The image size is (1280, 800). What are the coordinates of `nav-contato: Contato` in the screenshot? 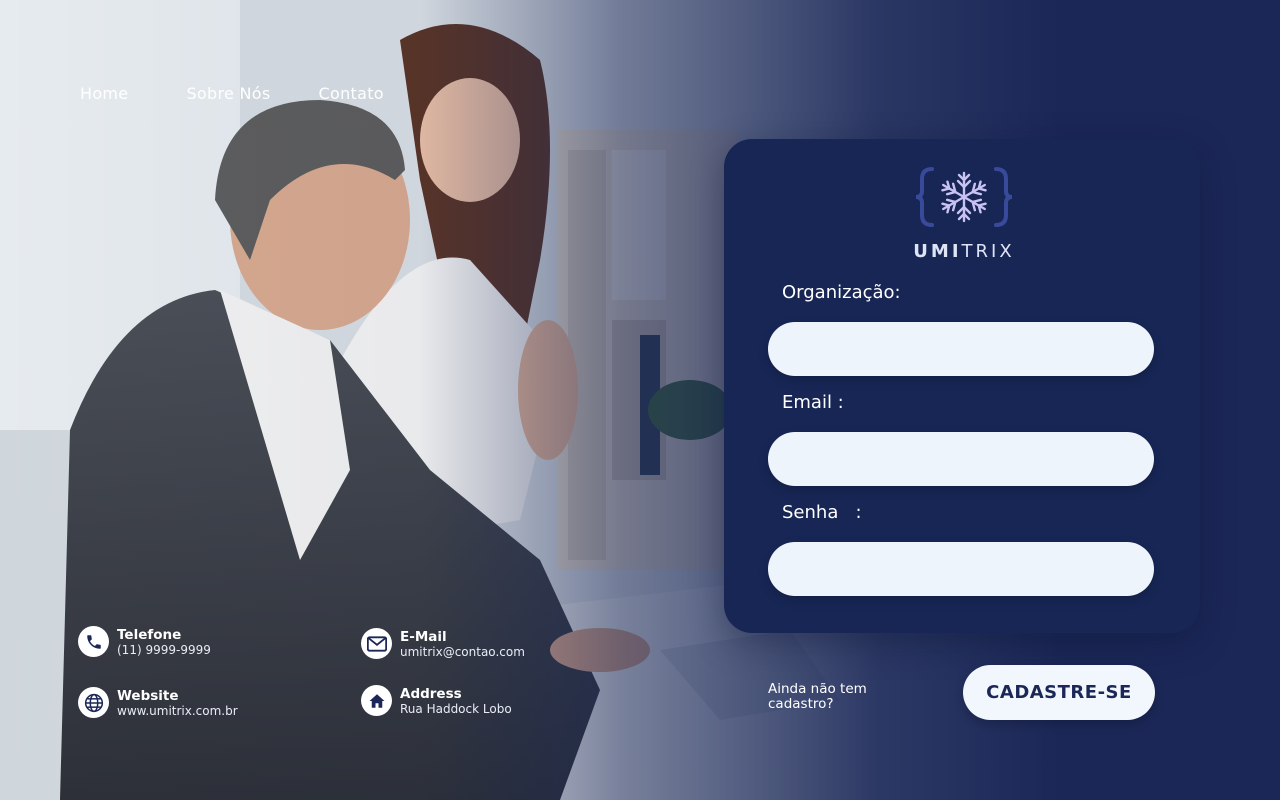 It's located at (351, 93).